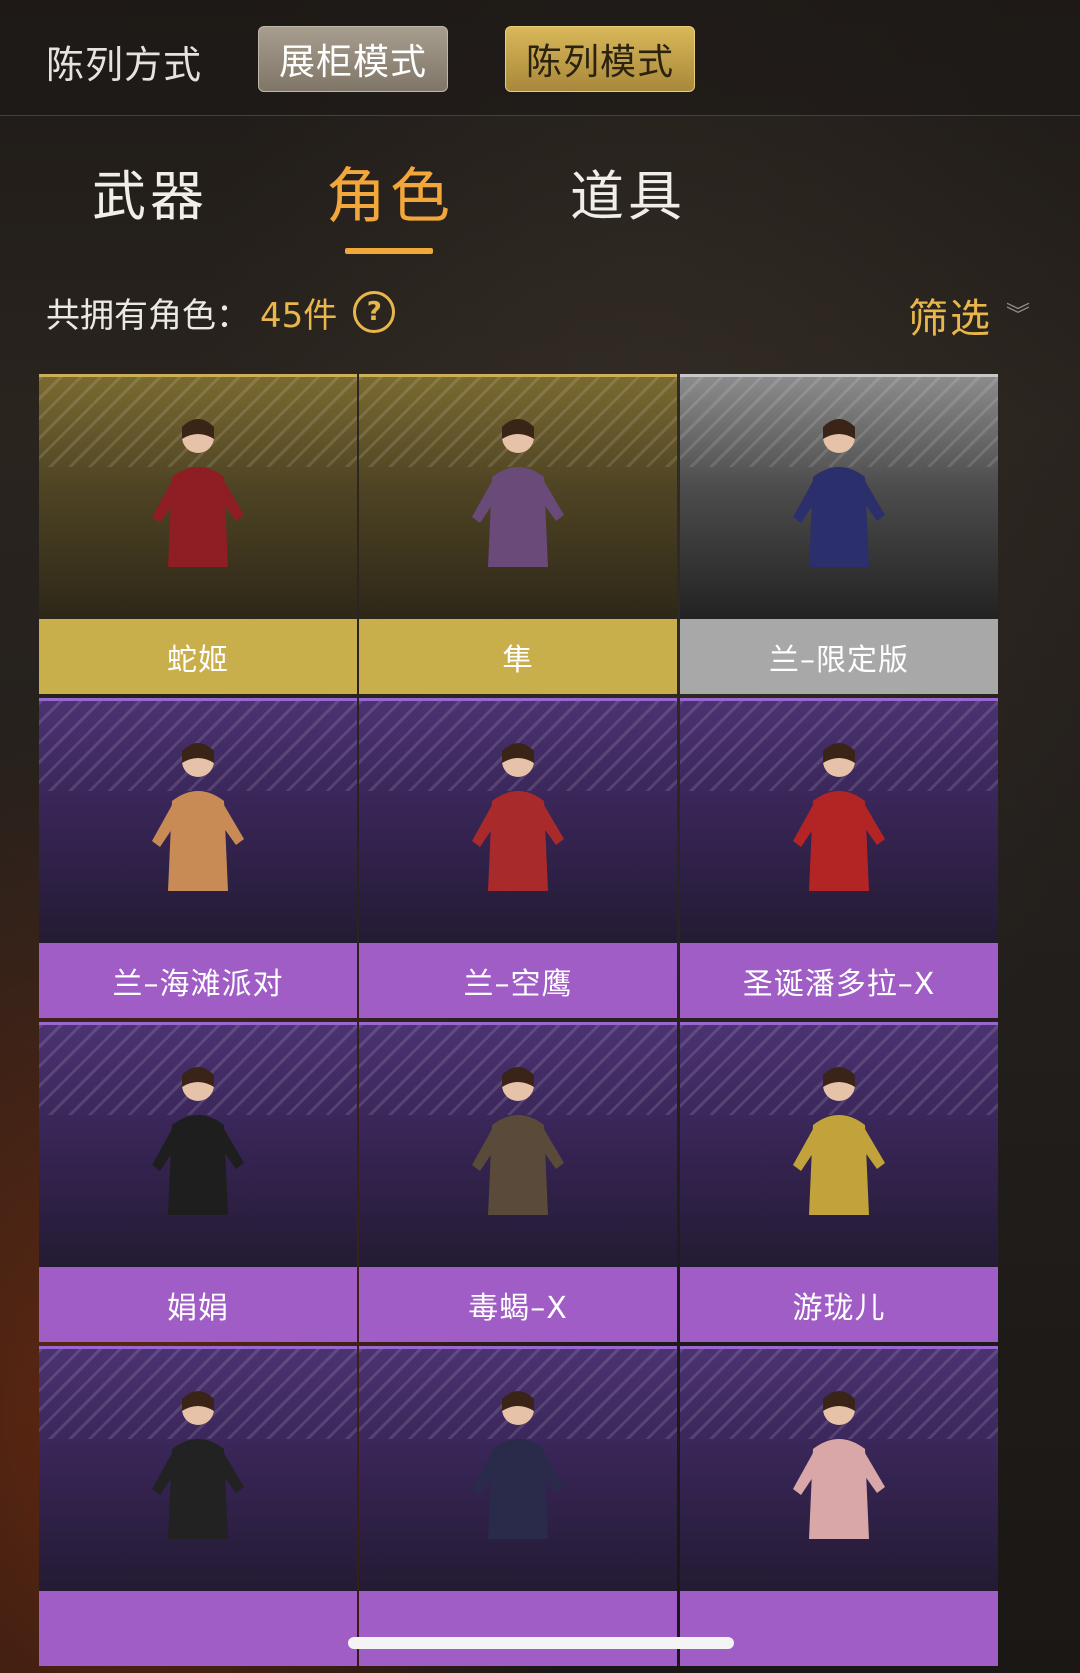  Describe the element at coordinates (518, 656) in the screenshot. I see `character-name: 隼` at that location.